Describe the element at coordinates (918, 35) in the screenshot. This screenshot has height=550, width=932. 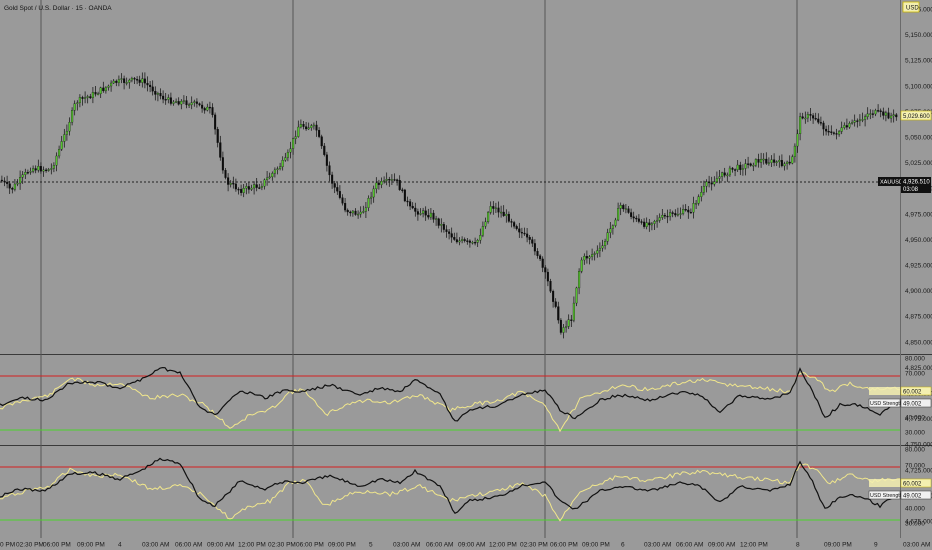
I see `price-axis-label: 5,150.000` at that location.